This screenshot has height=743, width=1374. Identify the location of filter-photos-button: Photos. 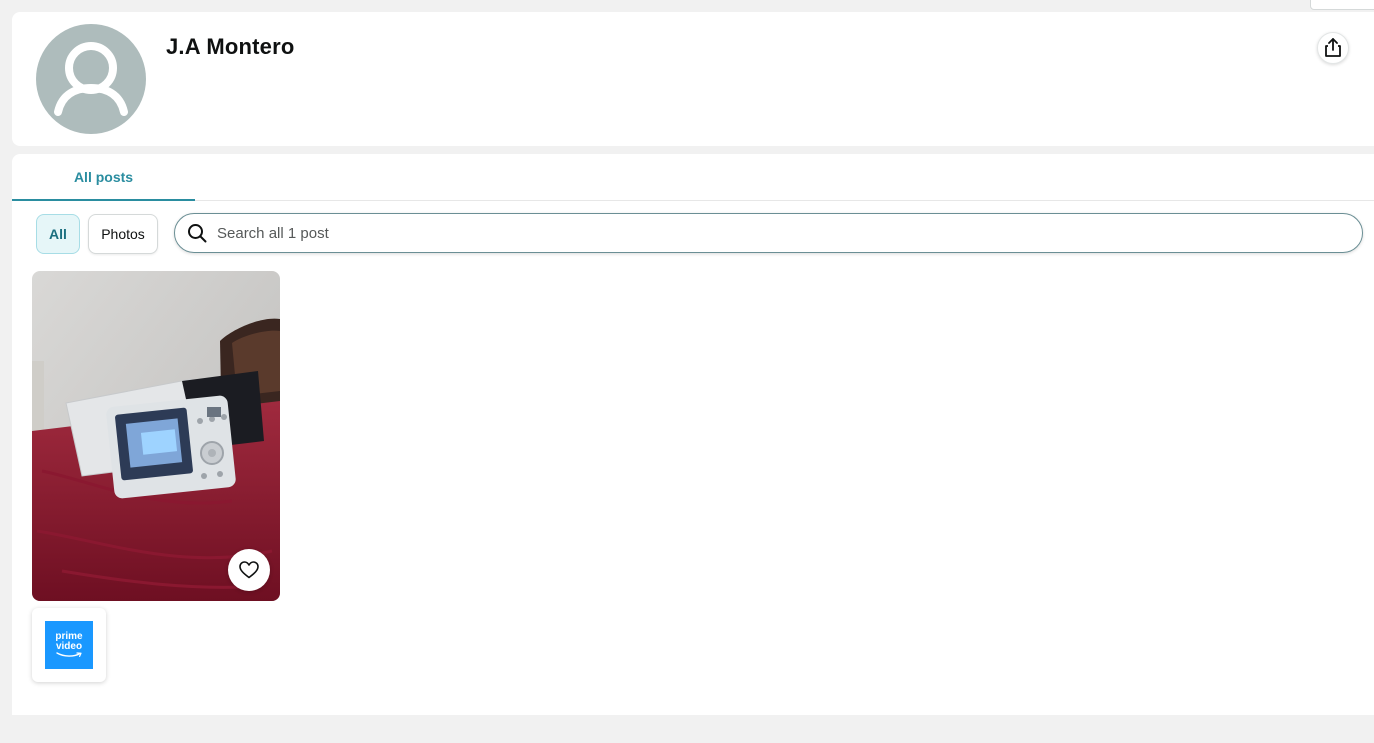
(123, 234).